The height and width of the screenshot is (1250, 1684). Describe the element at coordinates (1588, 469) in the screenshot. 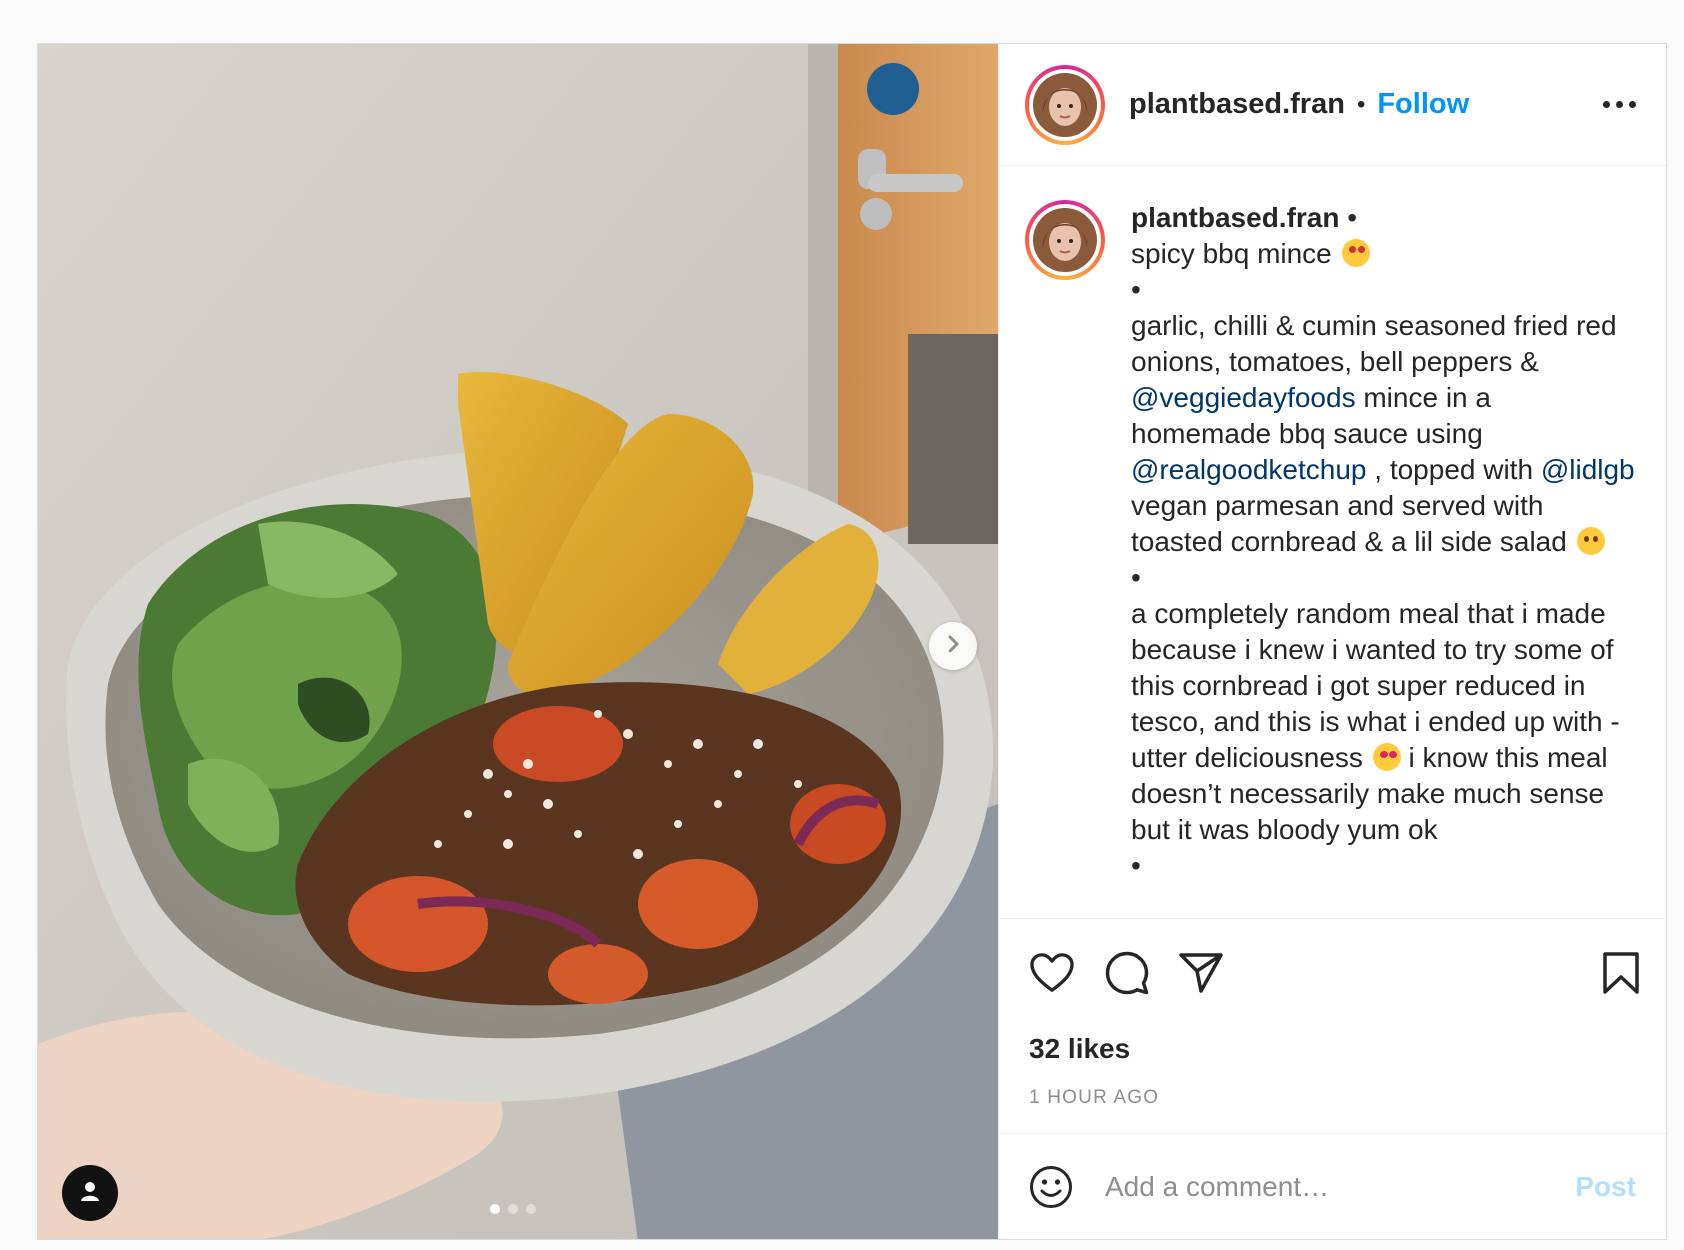

I see `mention-lidlgb: @lidlgb` at that location.